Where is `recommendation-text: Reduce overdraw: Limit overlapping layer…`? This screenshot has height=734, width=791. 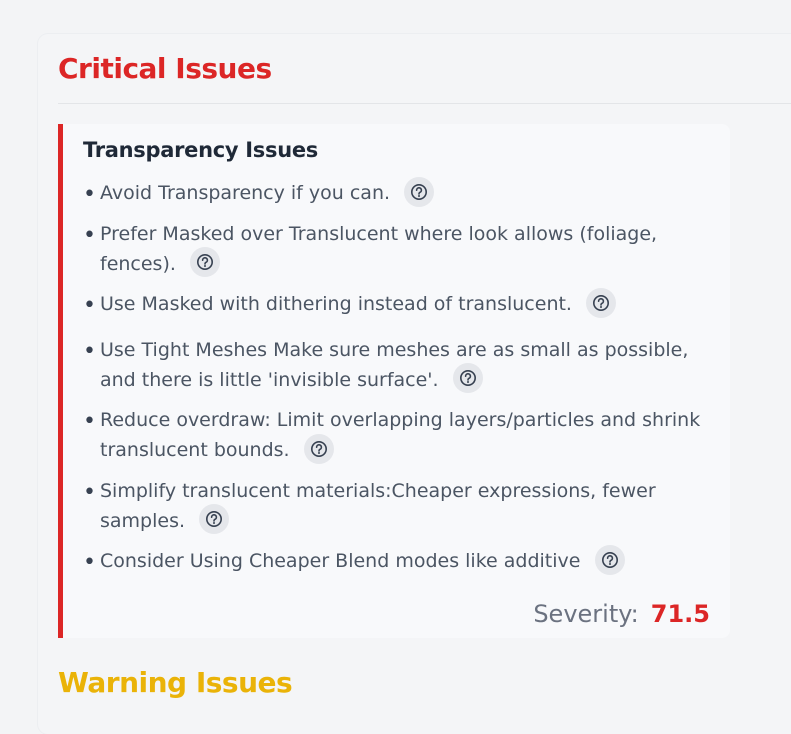
recommendation-text: Reduce overdraw: Limit overlapping layer… is located at coordinates (400, 435).